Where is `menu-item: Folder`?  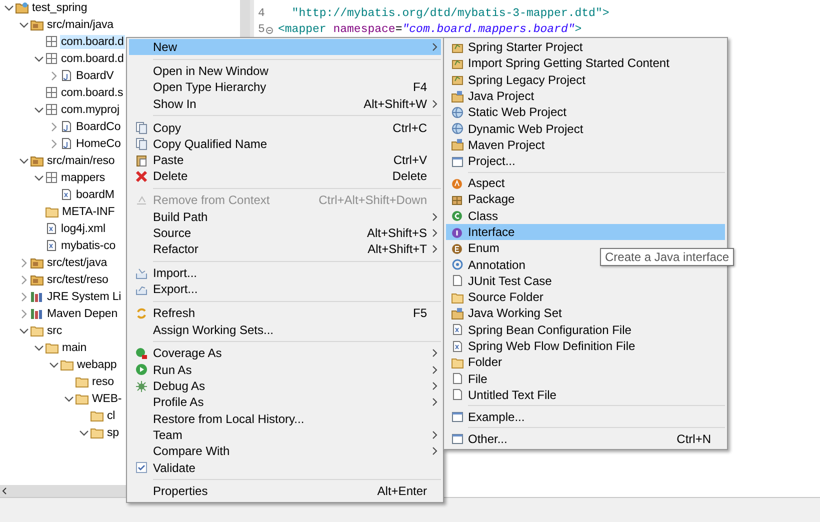 menu-item: Folder is located at coordinates (585, 362).